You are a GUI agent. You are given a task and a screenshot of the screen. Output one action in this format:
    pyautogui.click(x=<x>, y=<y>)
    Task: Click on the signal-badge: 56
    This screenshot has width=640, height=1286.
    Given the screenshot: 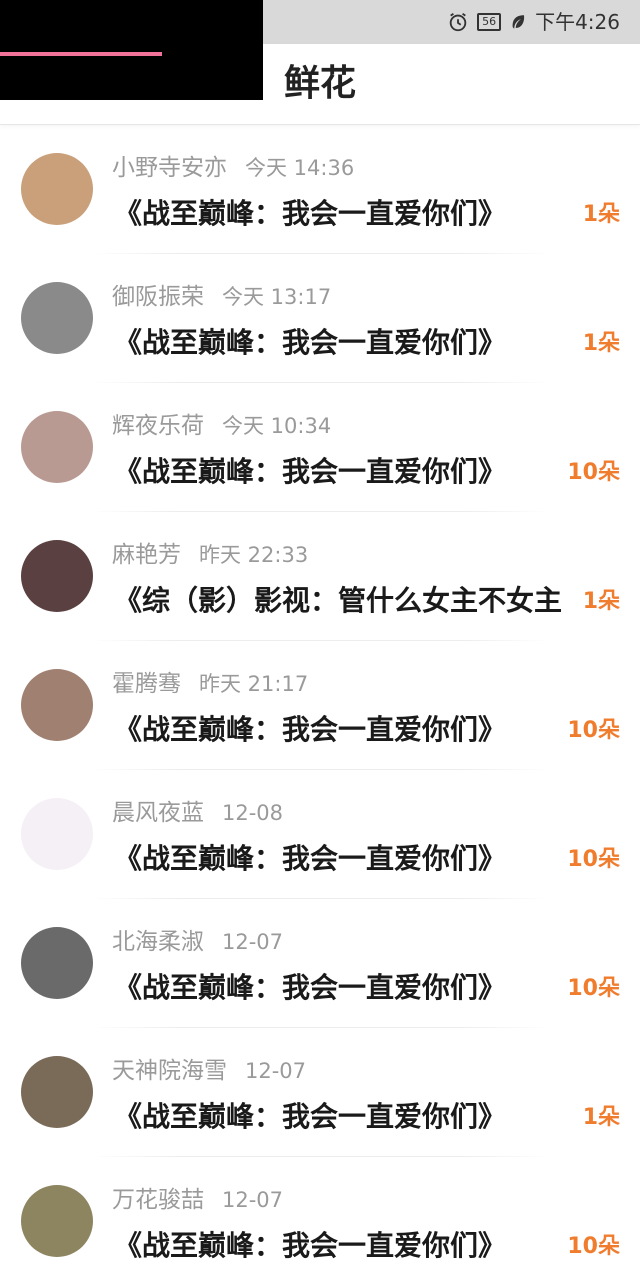 What is the action you would take?
    pyautogui.click(x=489, y=22)
    